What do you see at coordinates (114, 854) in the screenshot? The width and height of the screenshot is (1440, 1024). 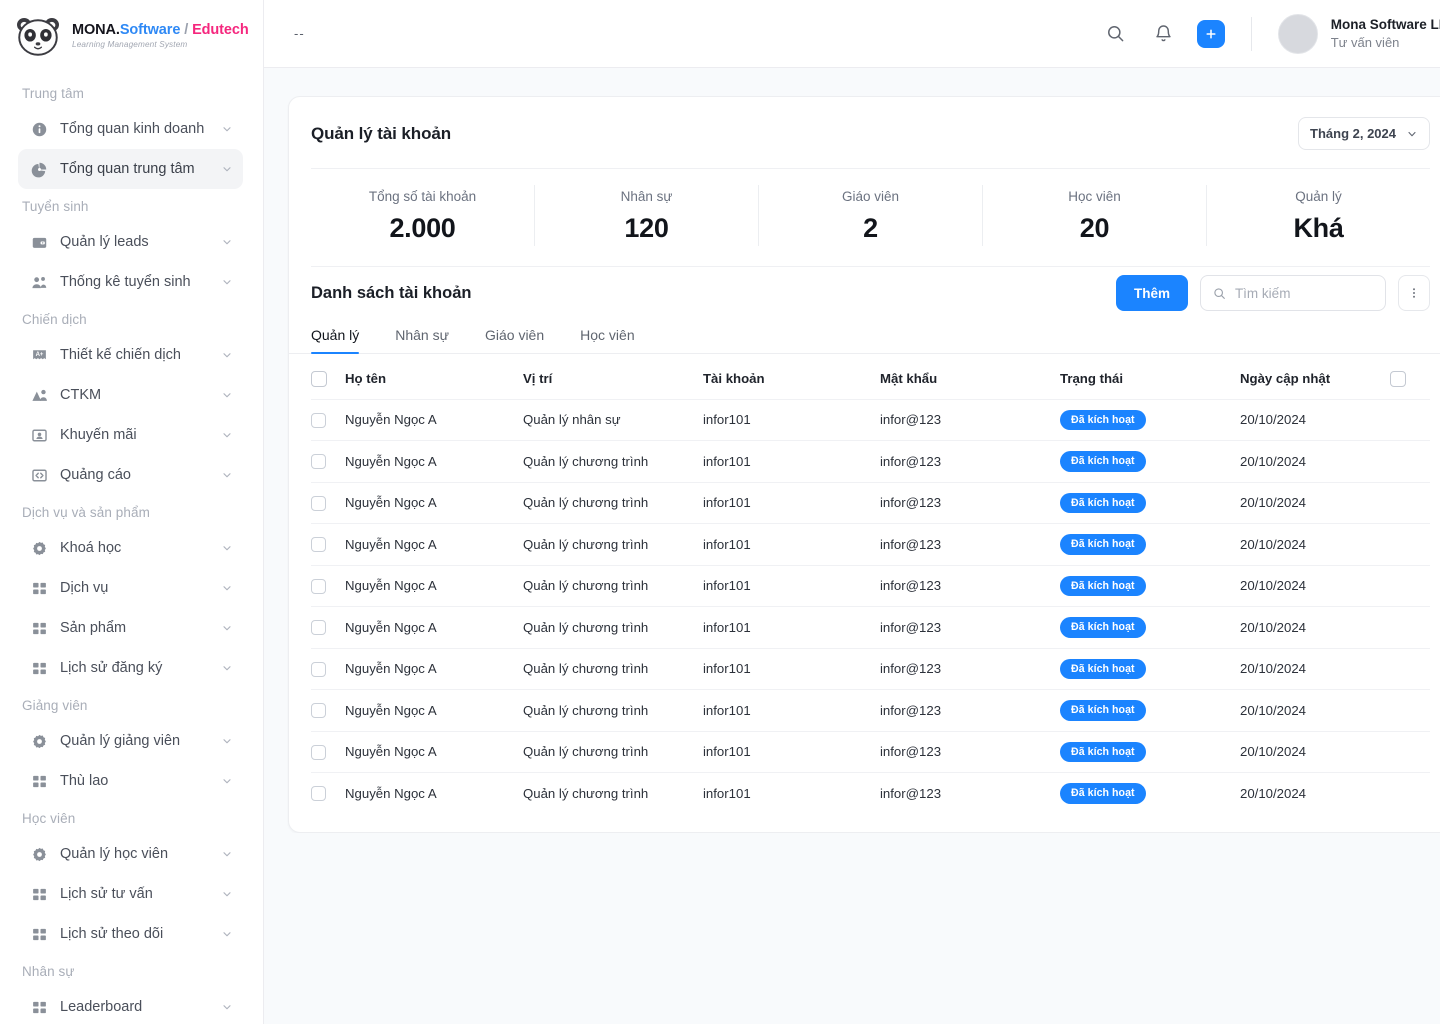 I see `sidebar-item-label: Quản lý học viên` at bounding box center [114, 854].